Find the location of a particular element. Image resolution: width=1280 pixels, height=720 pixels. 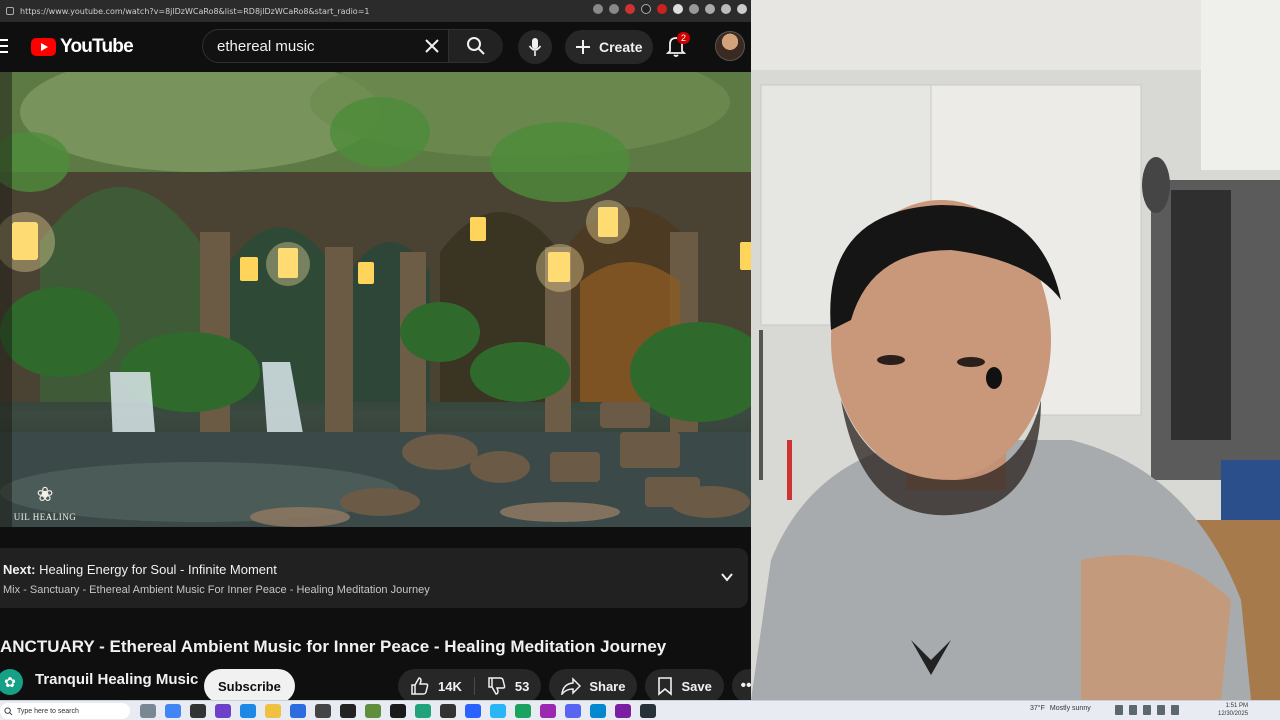

weather-desc: Mostly sunny is located at coordinates (1070, 708).